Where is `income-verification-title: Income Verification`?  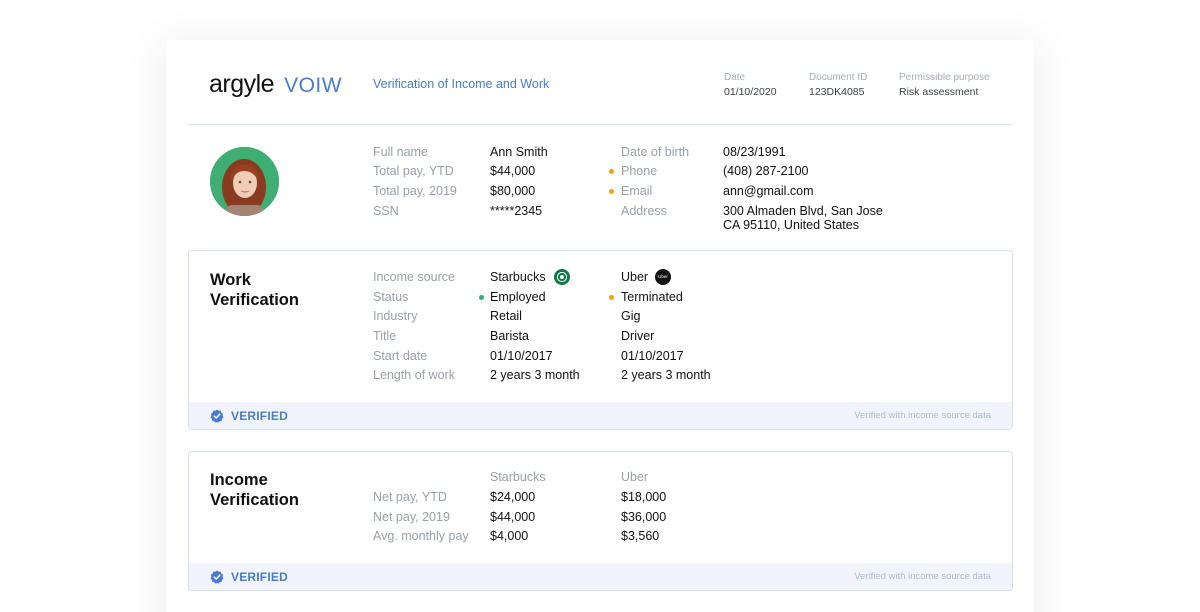 income-verification-title: Income Verification is located at coordinates (254, 490).